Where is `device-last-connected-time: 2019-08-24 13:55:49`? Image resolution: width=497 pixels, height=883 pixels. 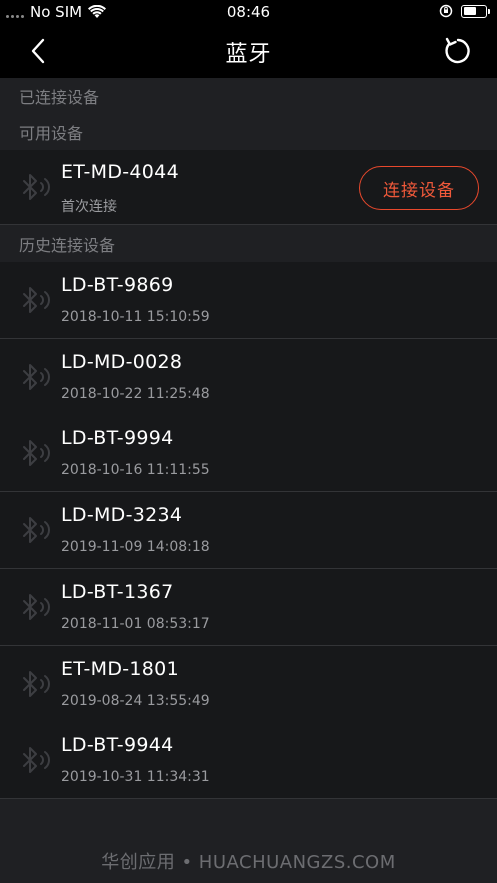 device-last-connected-time: 2019-08-24 13:55:49 is located at coordinates (135, 701).